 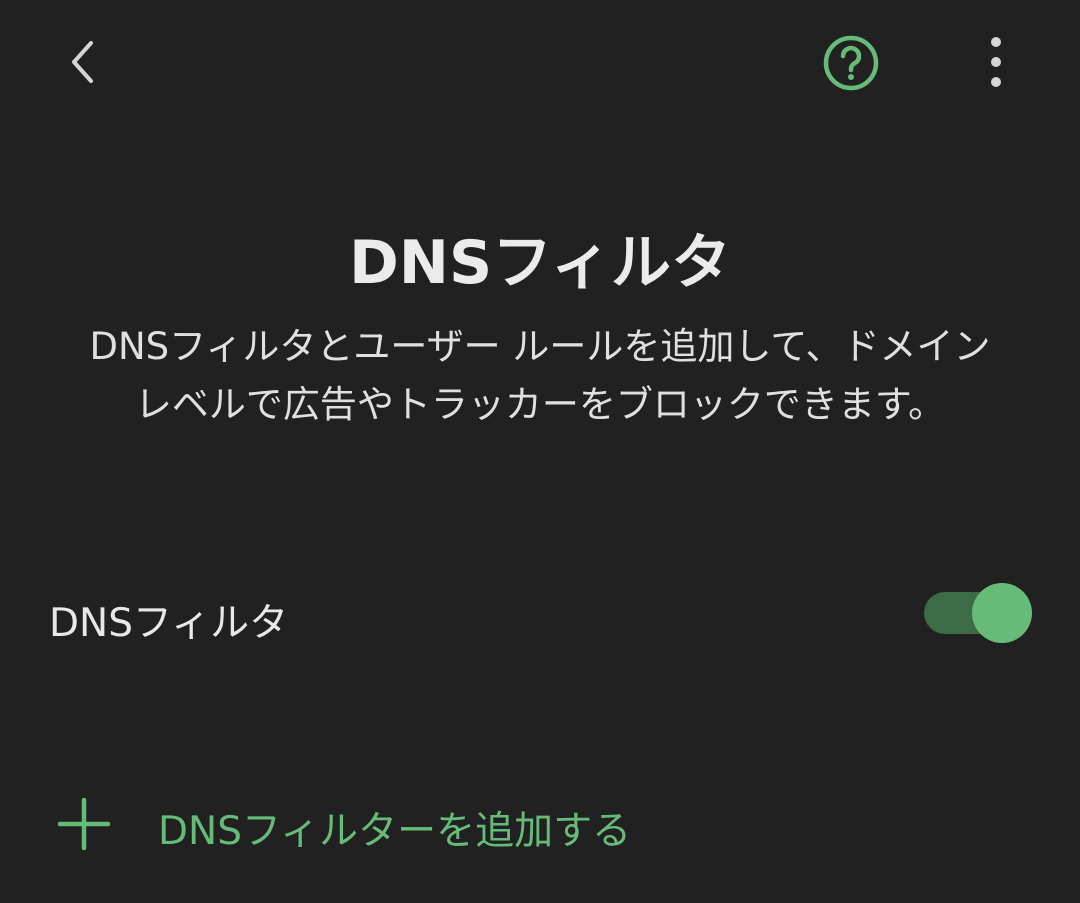 I want to click on overflow-menu-button, so click(x=996, y=62).